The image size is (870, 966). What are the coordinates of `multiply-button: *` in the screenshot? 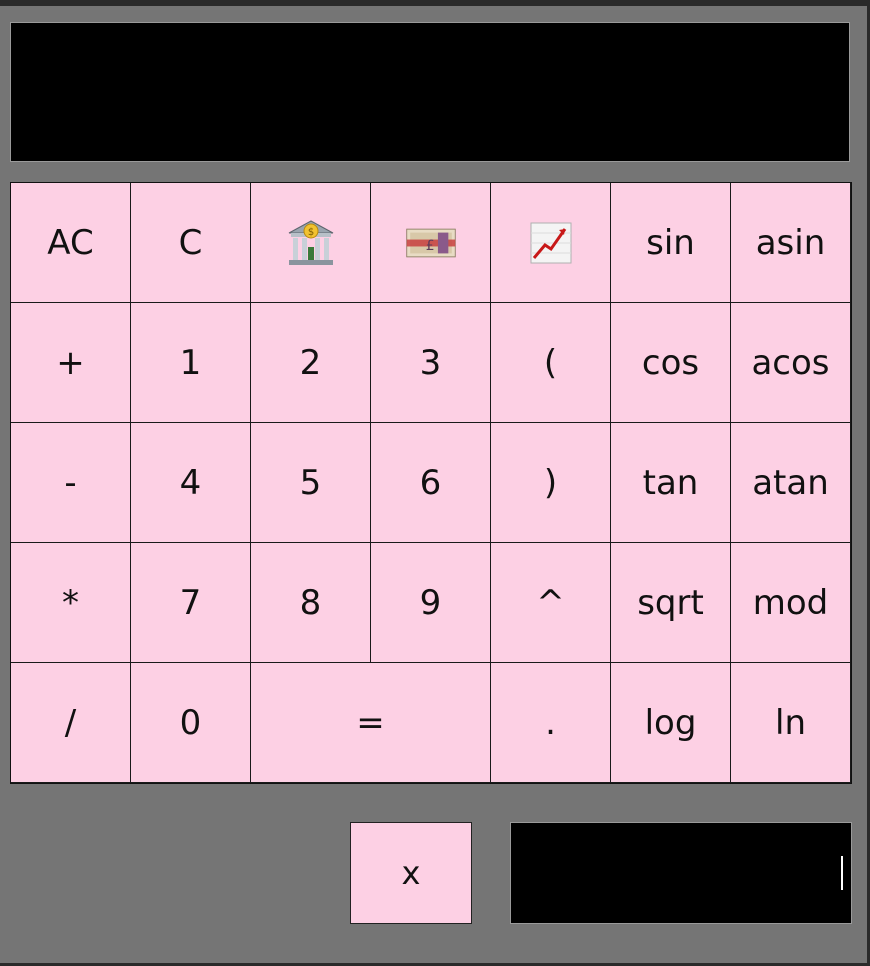 It's located at (71, 603).